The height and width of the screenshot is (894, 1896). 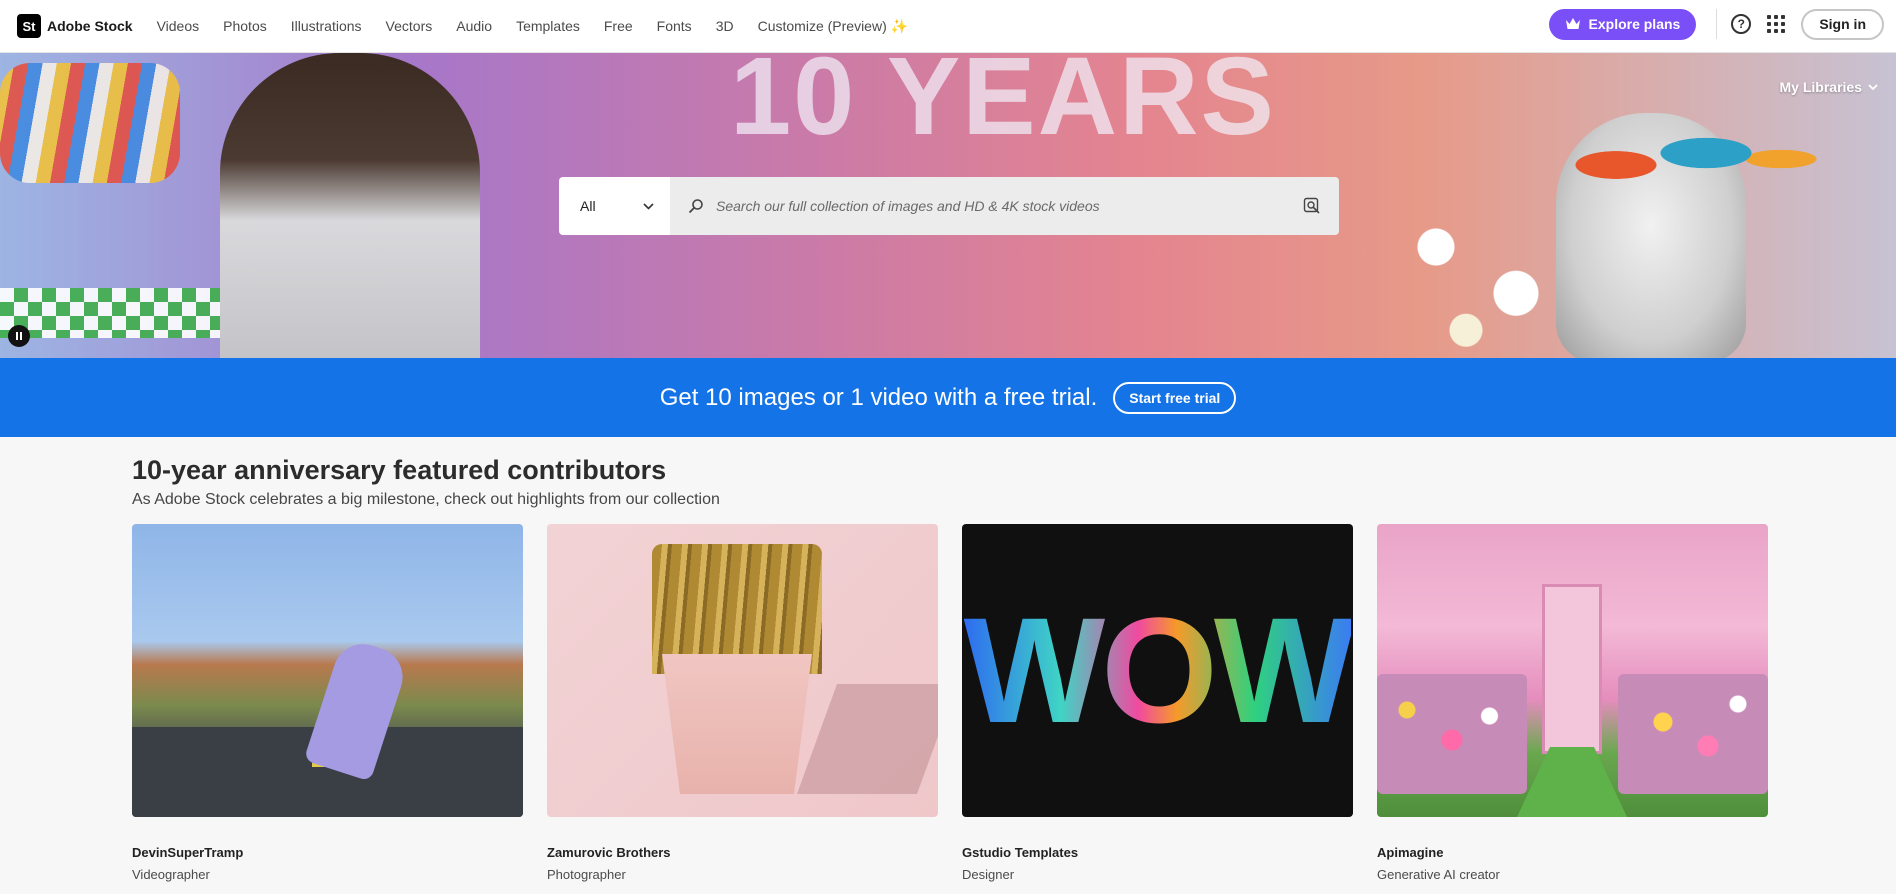 What do you see at coordinates (409, 26) in the screenshot?
I see `nav-item-vectors: Vectors` at bounding box center [409, 26].